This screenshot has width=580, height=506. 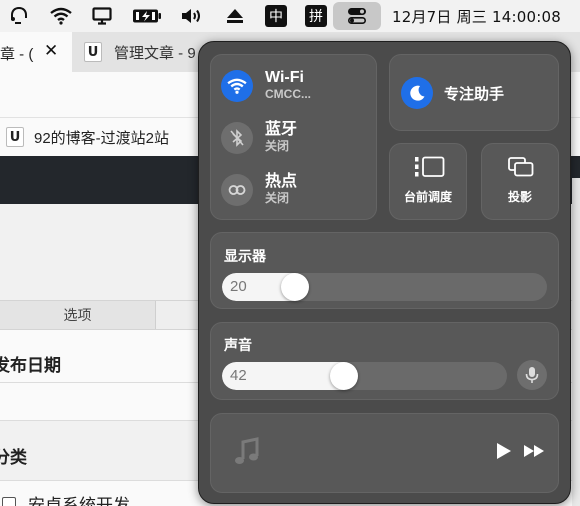 What do you see at coordinates (364, 376) in the screenshot?
I see `sound-volume-slider: 42` at bounding box center [364, 376].